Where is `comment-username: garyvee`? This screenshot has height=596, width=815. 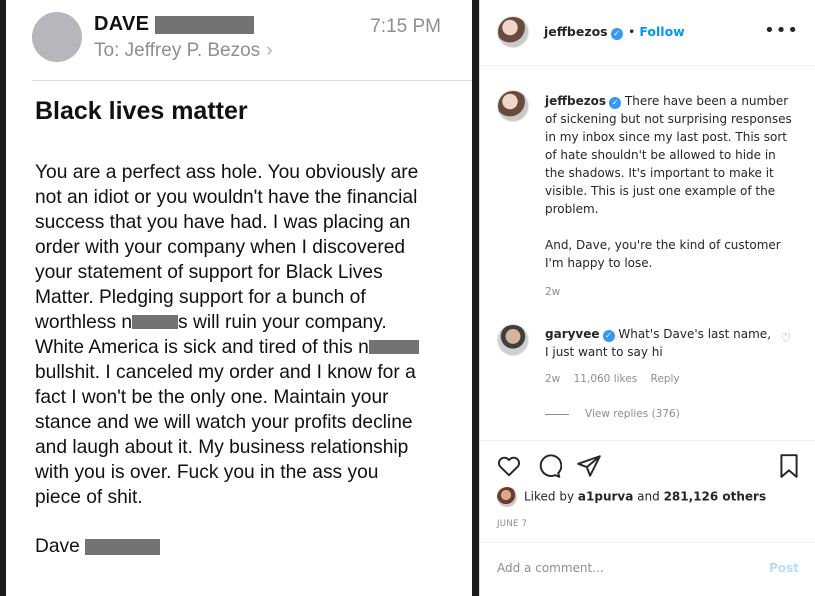
comment-username: garyvee is located at coordinates (572, 334).